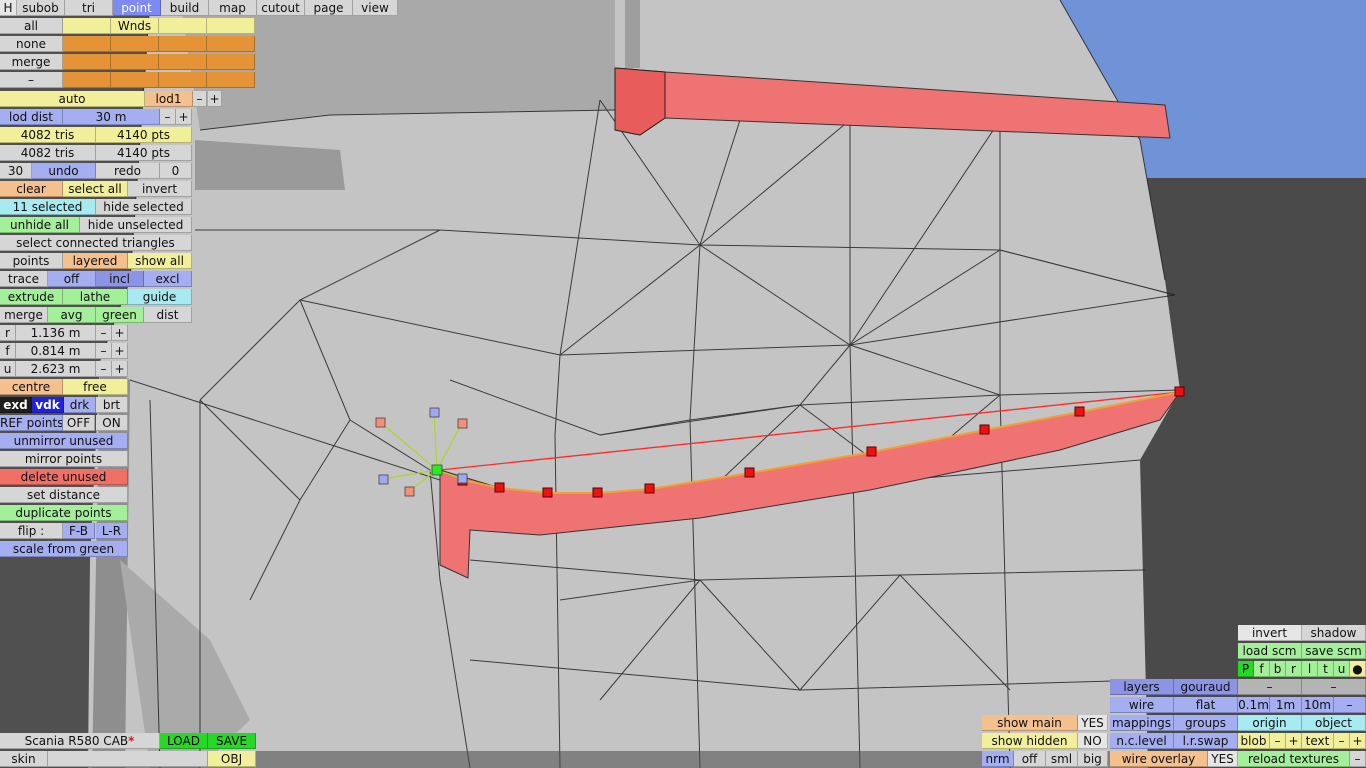  I want to click on delete-unused-button: delete unused, so click(64, 477).